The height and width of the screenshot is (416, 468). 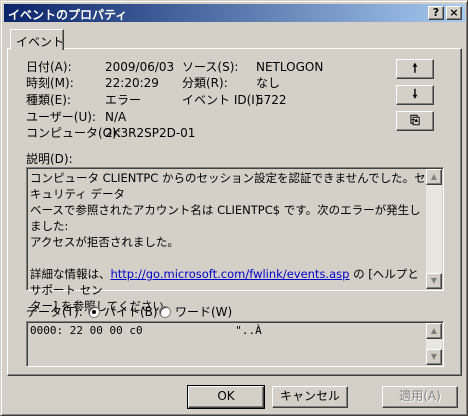 What do you see at coordinates (230, 258) in the screenshot?
I see `description-blank` at bounding box center [230, 258].